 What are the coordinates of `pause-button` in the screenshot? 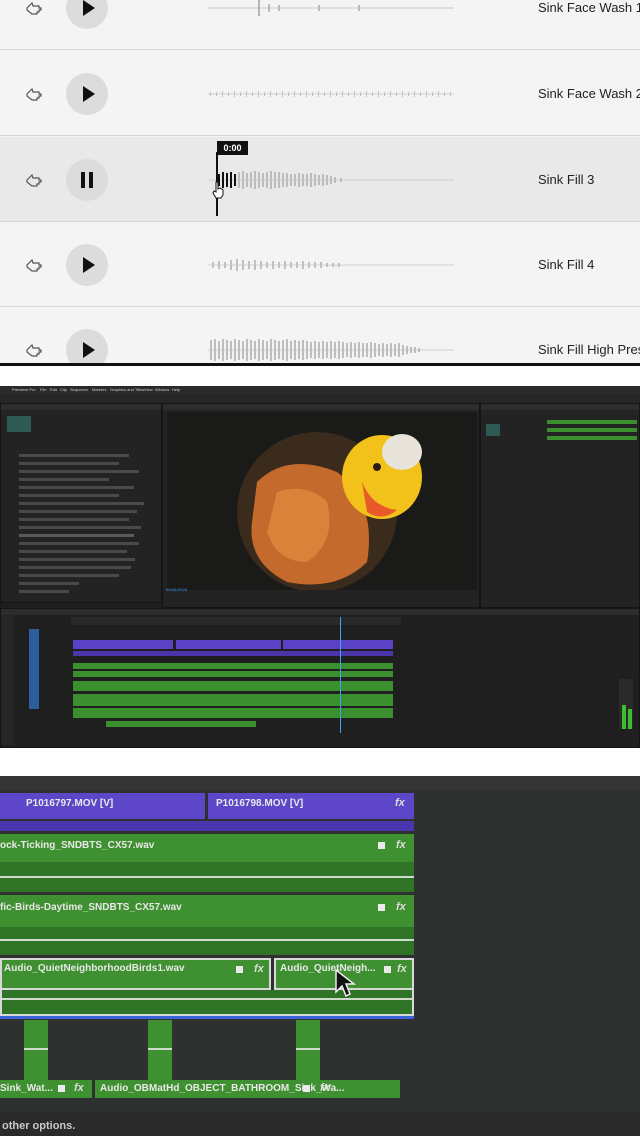 It's located at (87, 180).